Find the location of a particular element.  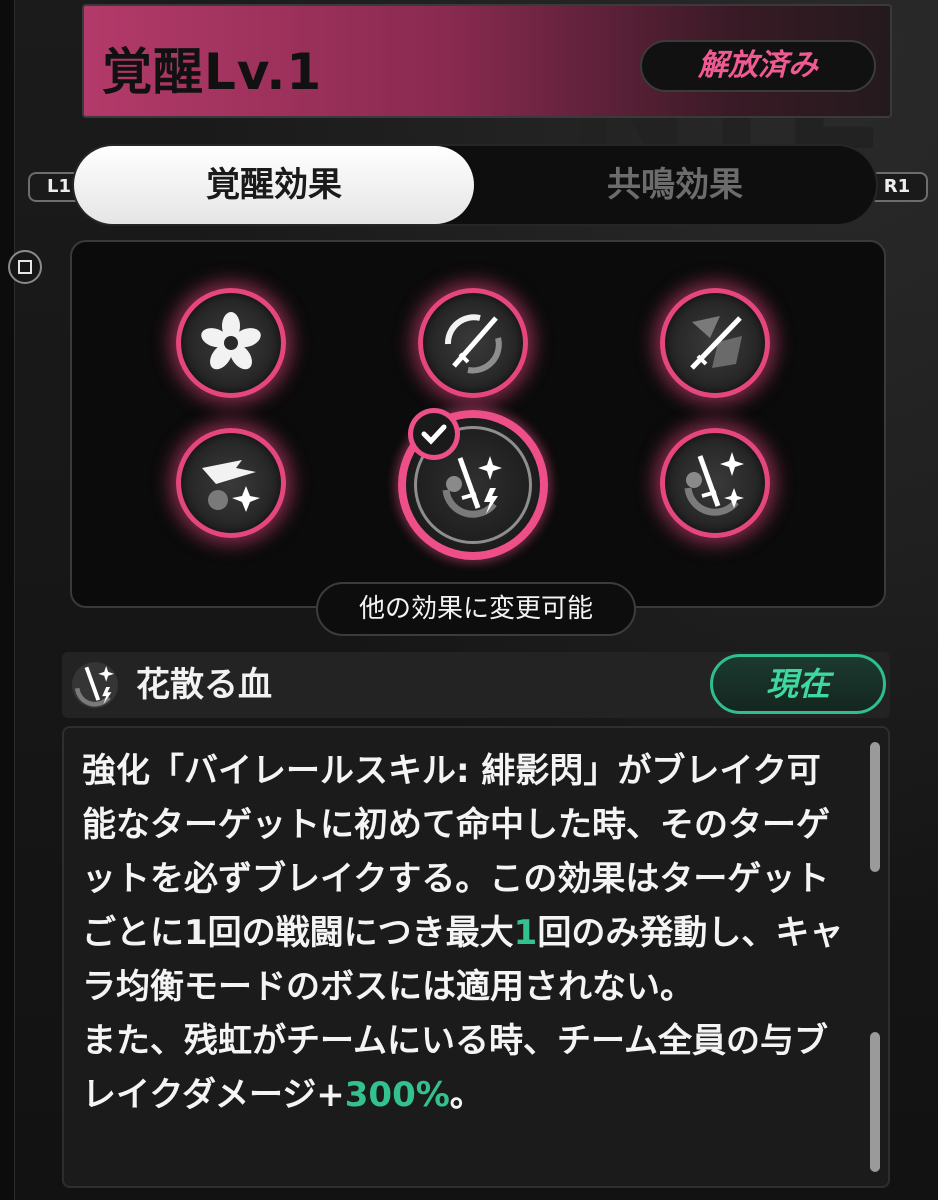

sword-shatter-icon is located at coordinates (716, 343).